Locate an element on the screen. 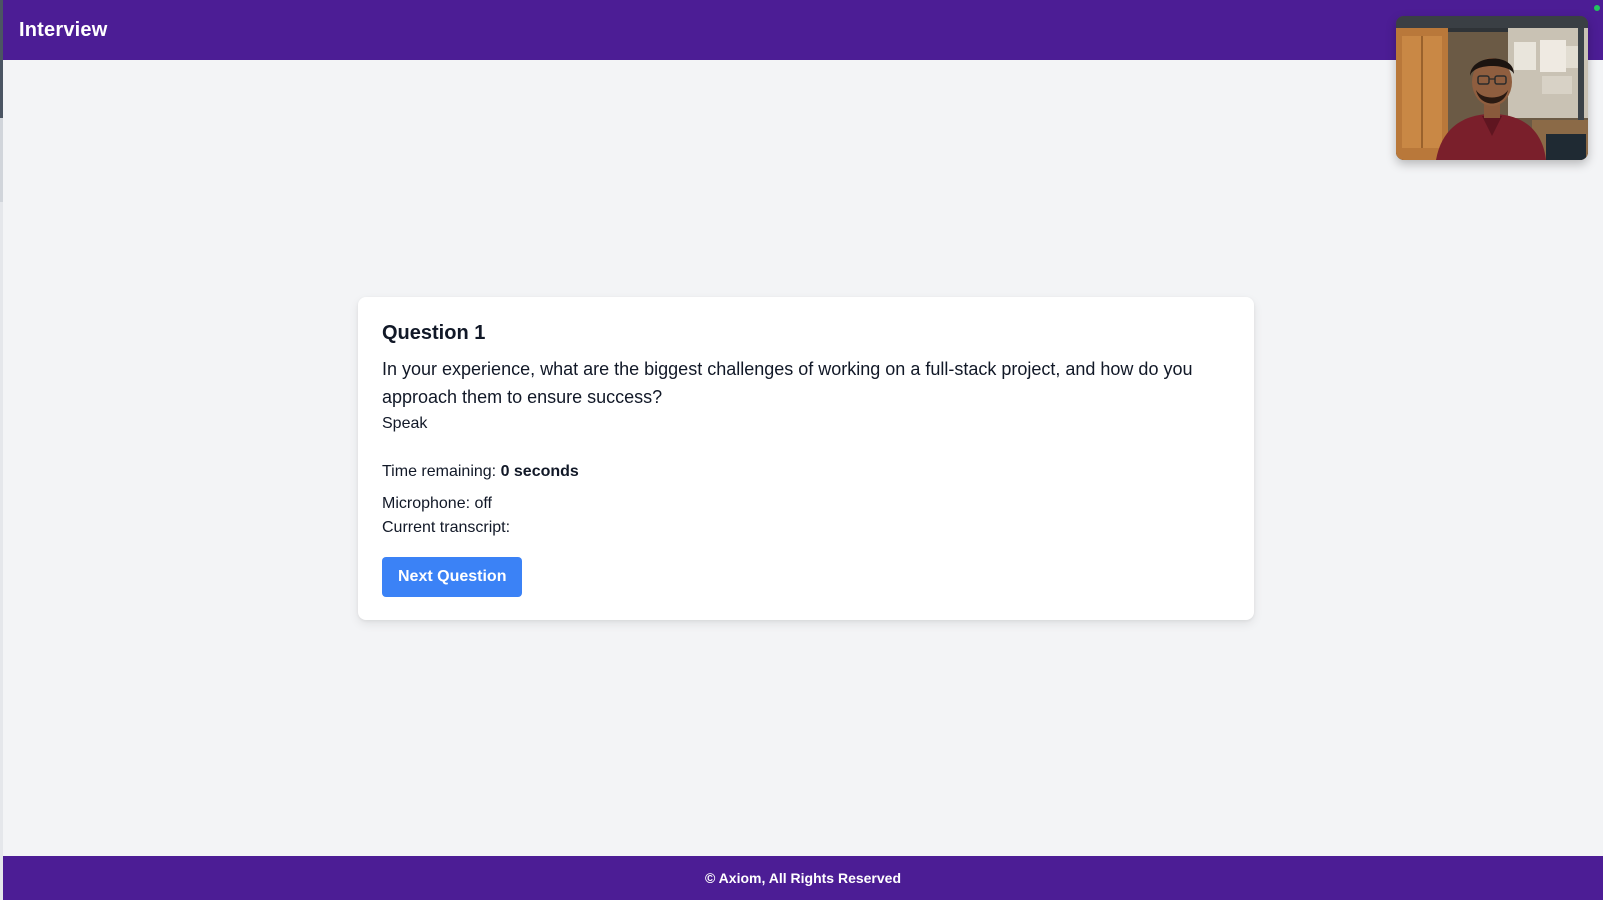  time-remaining-label: Time remaining: is located at coordinates (439, 471).